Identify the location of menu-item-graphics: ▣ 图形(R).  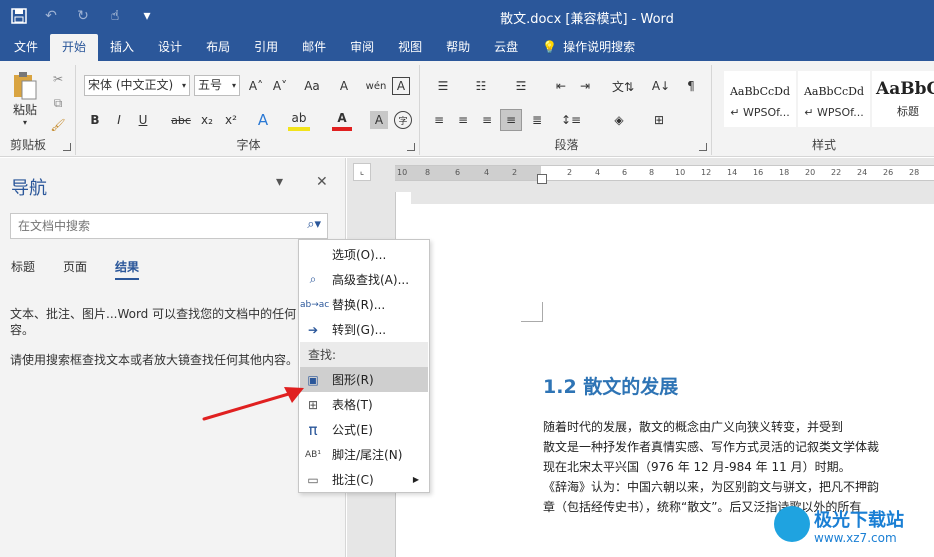
(364, 379).